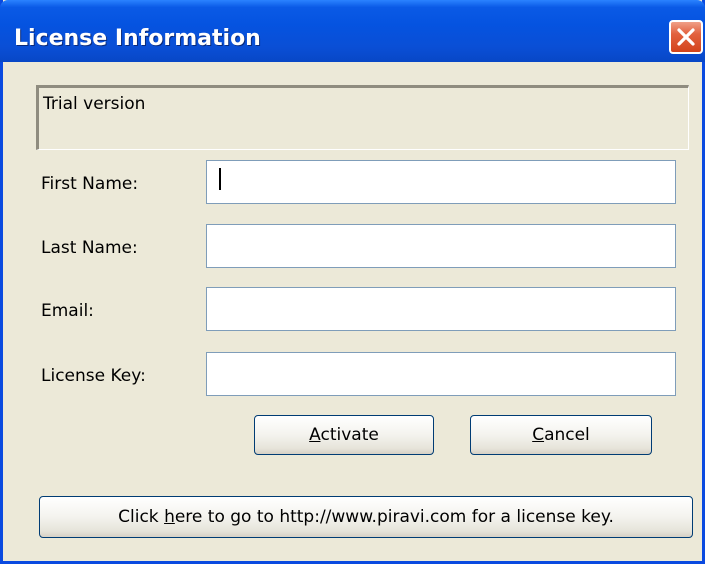 The image size is (705, 564). Describe the element at coordinates (441, 309) in the screenshot. I see `email-field` at that location.